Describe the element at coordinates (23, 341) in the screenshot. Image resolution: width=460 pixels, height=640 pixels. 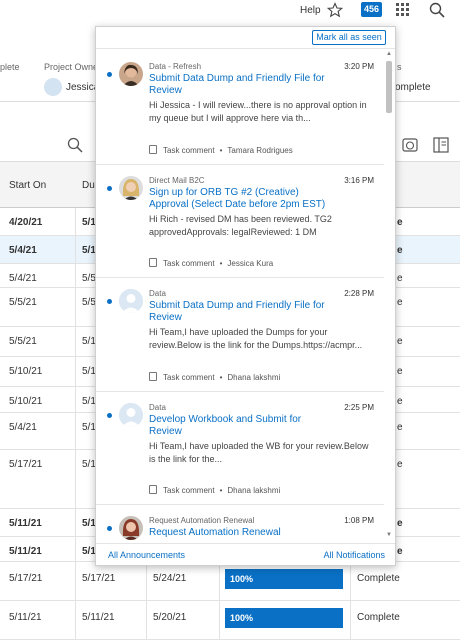
I see `start-date-cell: 5/5/21` at that location.